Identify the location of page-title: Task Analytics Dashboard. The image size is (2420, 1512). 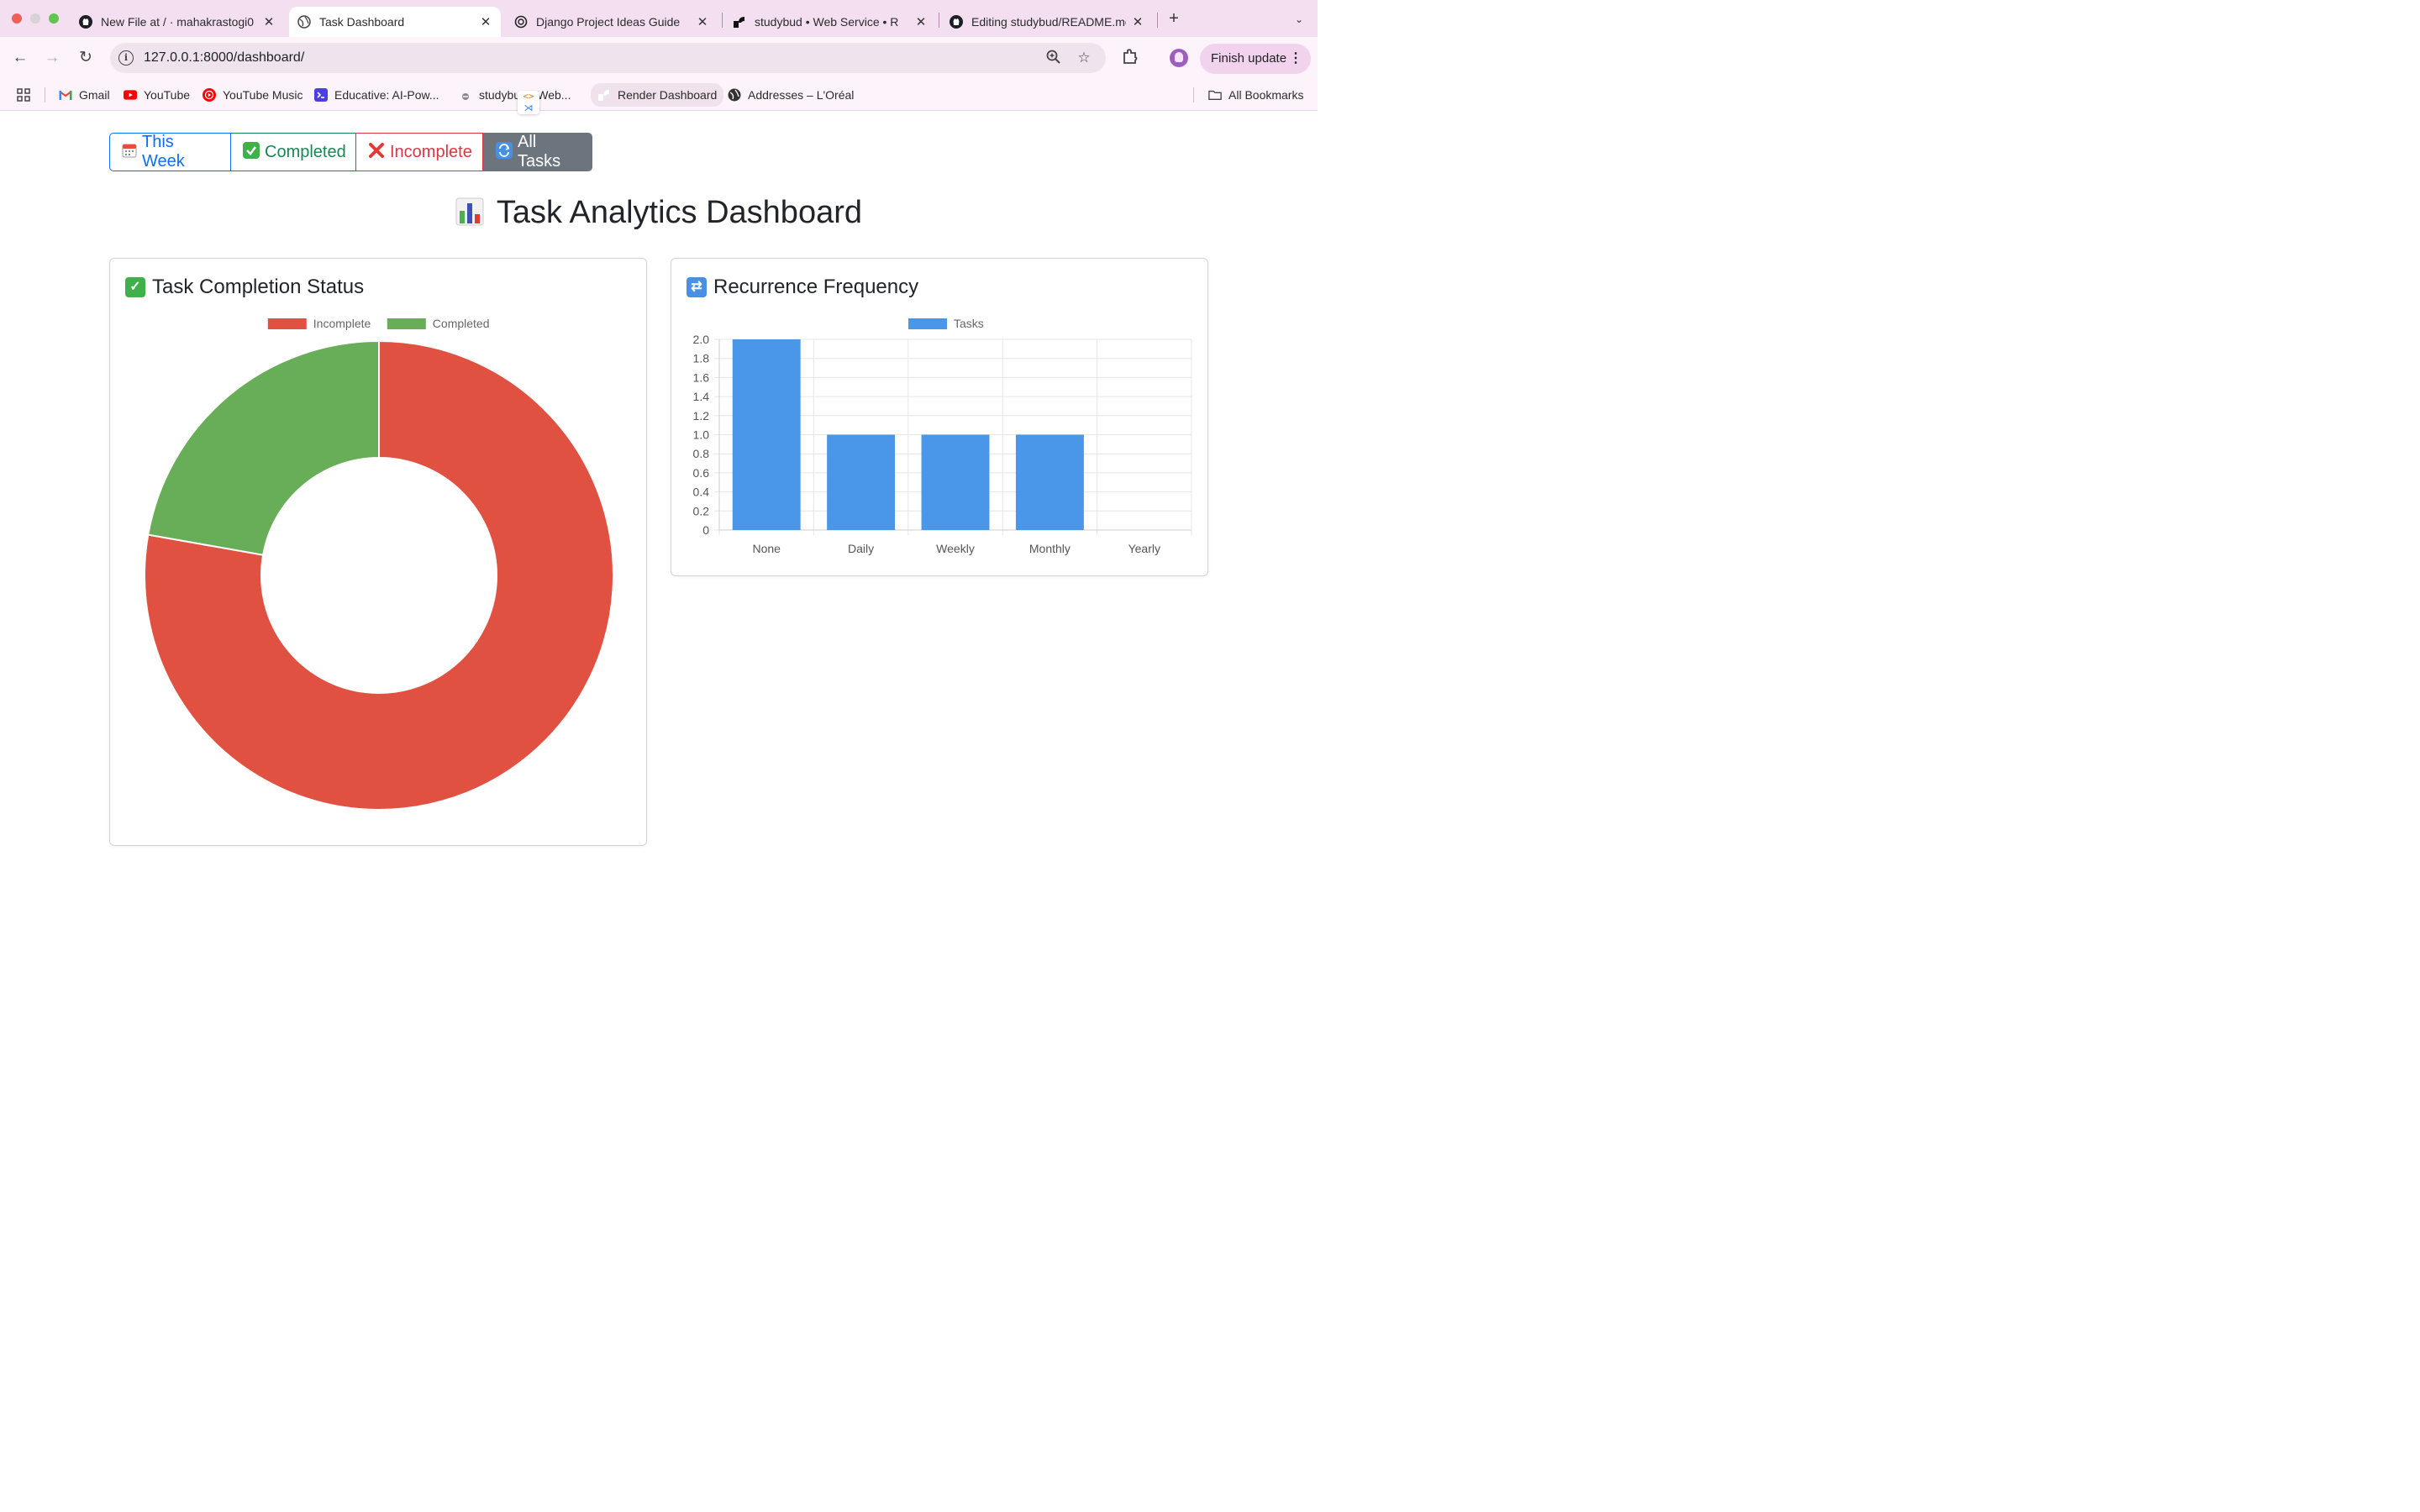
(659, 213).